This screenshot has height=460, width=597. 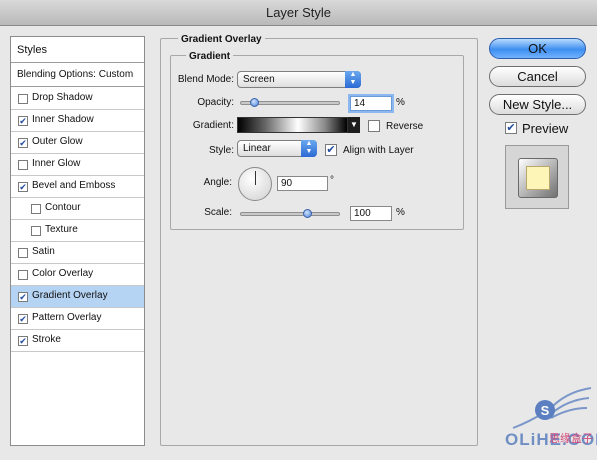 I want to click on align-with-layer-label: Align with Layer, so click(x=378, y=150).